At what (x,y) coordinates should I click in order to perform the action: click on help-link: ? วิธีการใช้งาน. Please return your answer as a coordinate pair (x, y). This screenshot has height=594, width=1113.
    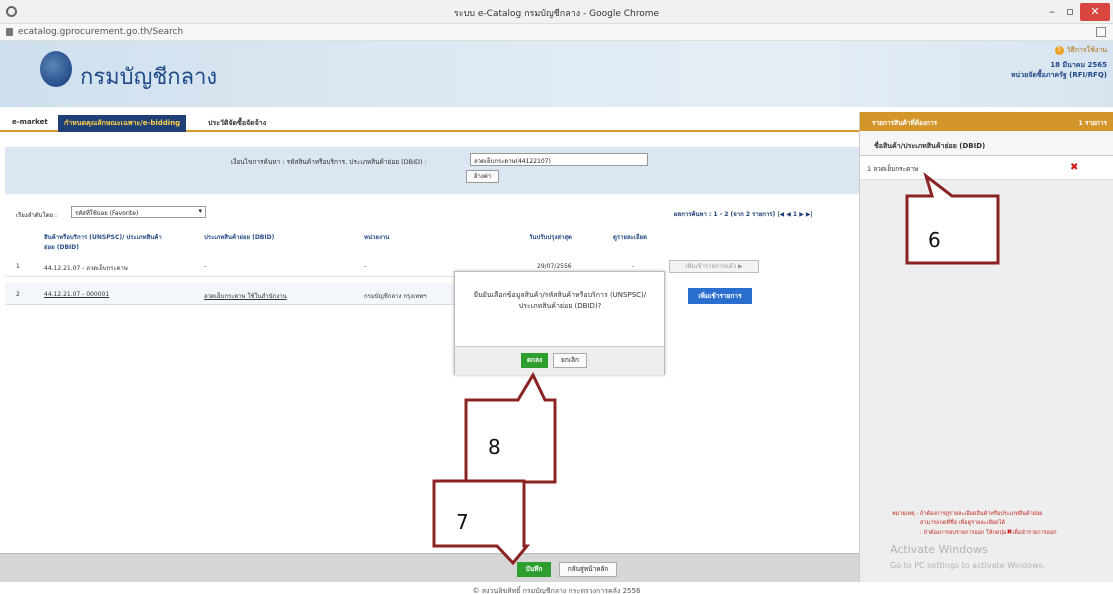
    Looking at the image, I should click on (1080, 50).